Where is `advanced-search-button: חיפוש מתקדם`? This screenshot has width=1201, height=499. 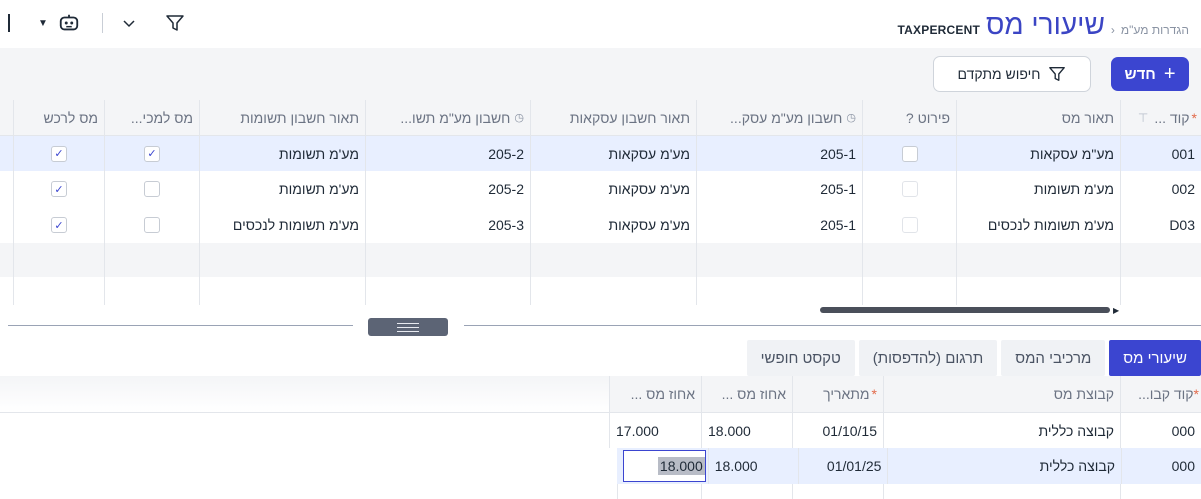 advanced-search-button: חיפוש מתקדם is located at coordinates (1012, 74).